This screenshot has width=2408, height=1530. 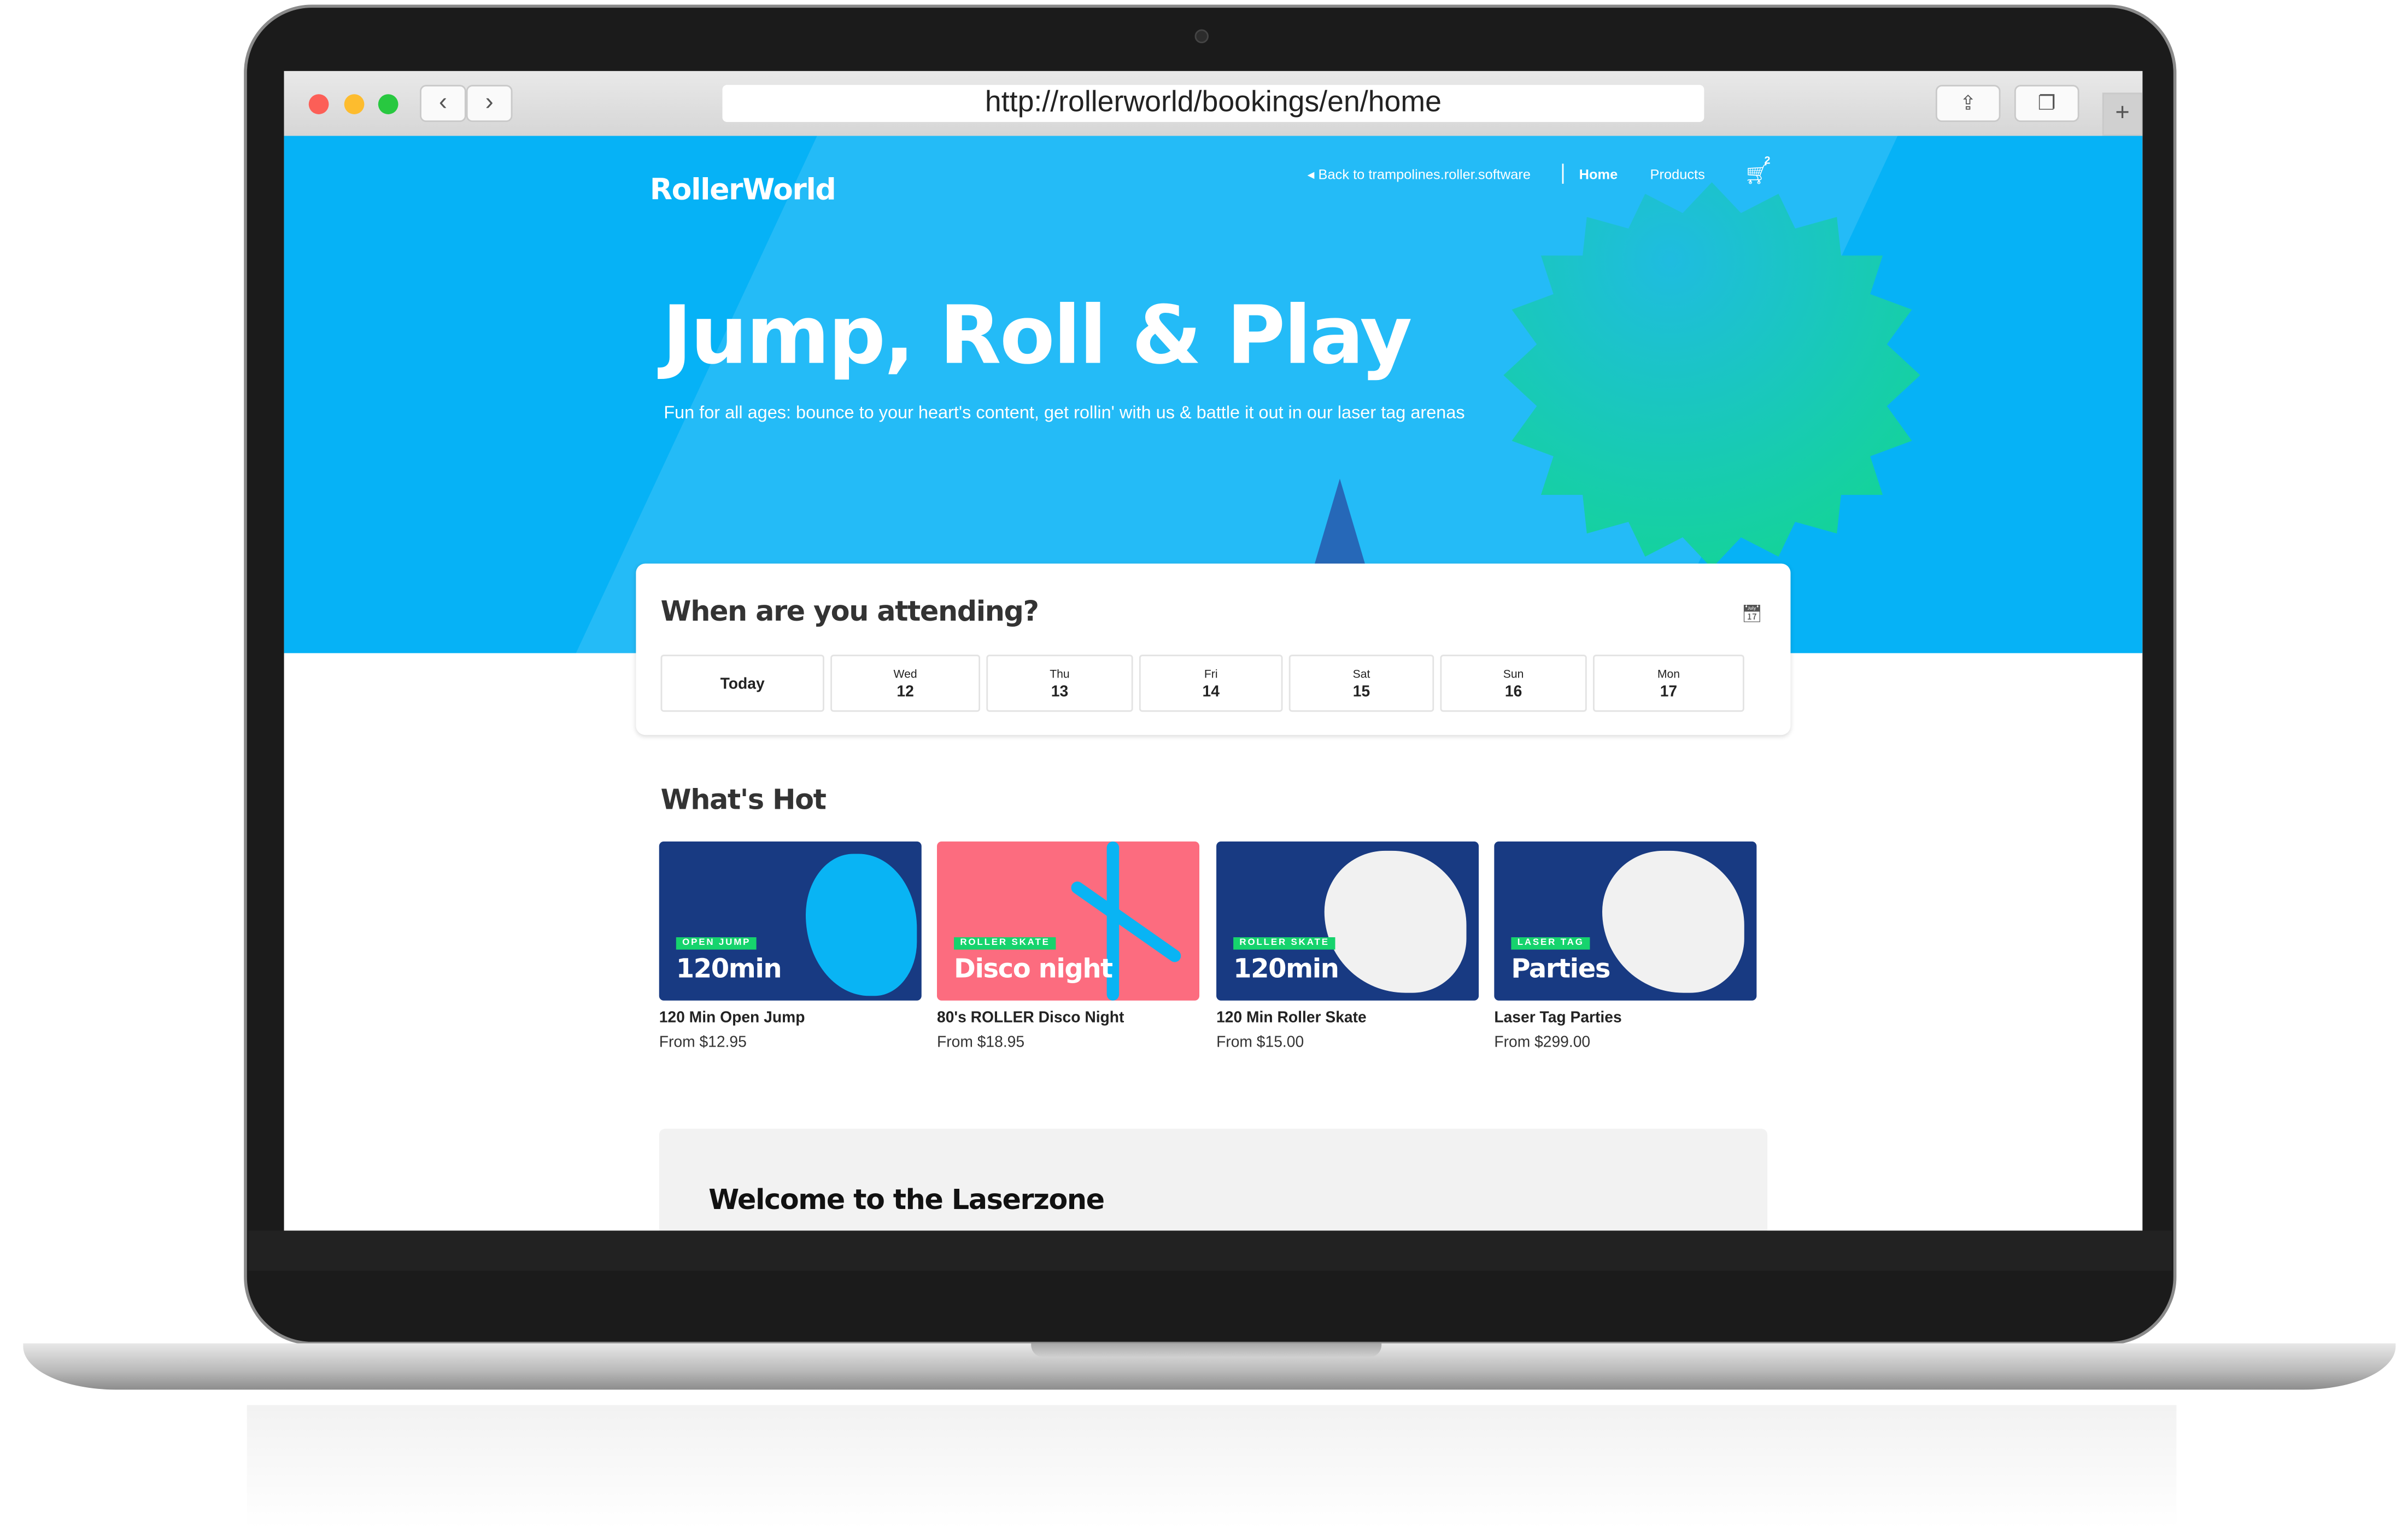 I want to click on product-tile-disco-night: ROLLER SKATE Disco night, so click(x=1068, y=921).